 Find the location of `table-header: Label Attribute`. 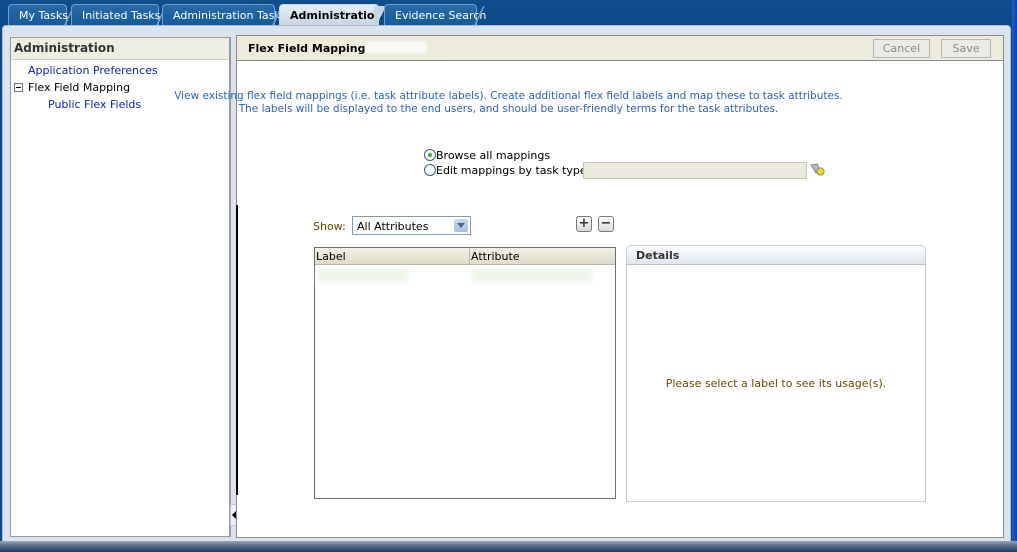

table-header: Label Attribute is located at coordinates (465, 256).